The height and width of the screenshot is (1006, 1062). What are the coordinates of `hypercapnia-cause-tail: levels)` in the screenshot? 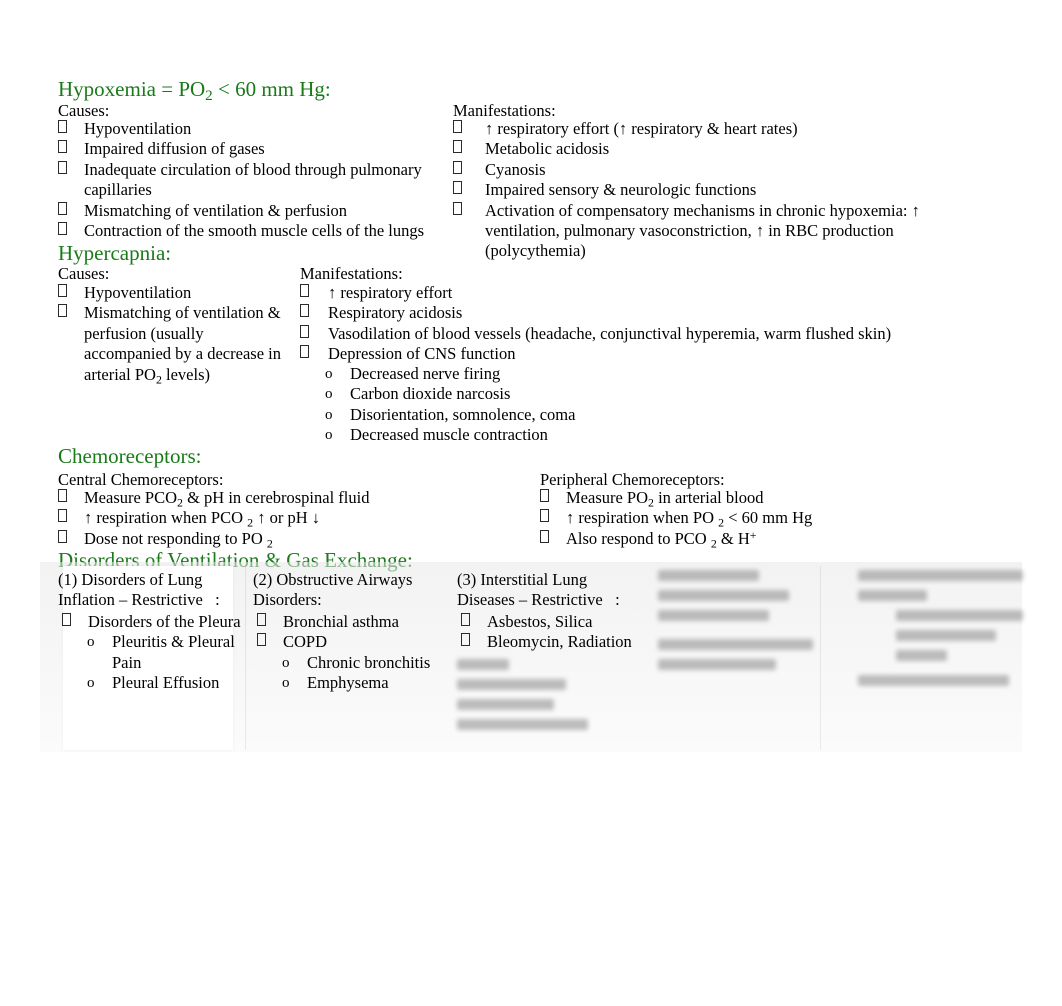 It's located at (185, 374).